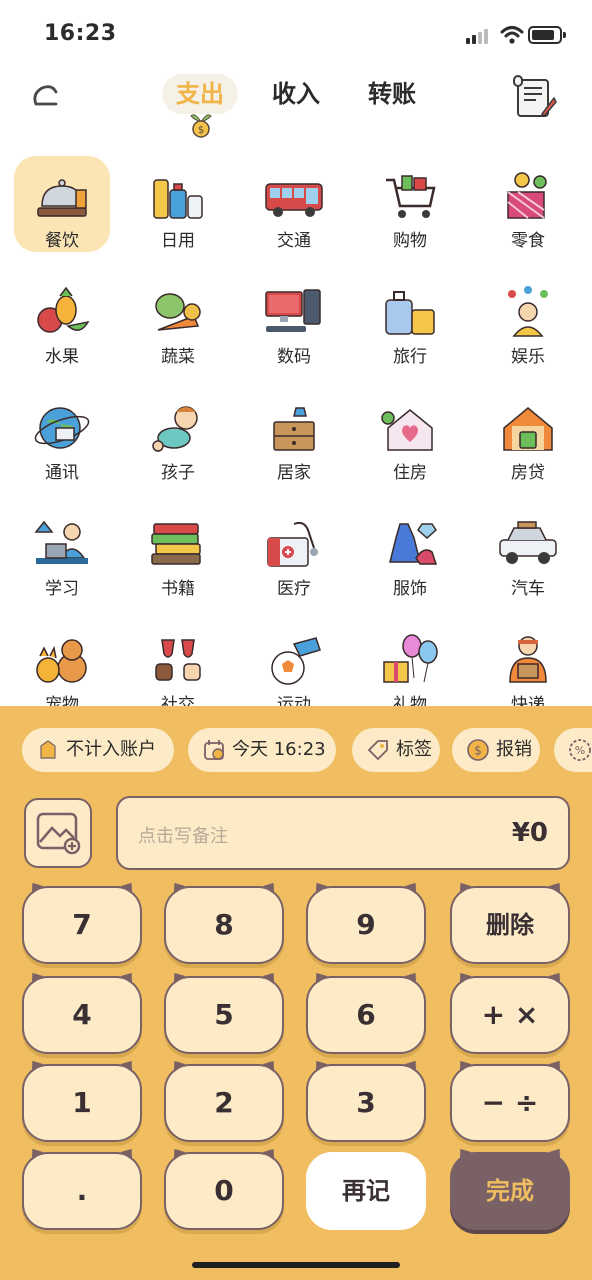 Image resolution: width=592 pixels, height=1280 pixels. I want to click on category-7: 蔬菜, so click(178, 320).